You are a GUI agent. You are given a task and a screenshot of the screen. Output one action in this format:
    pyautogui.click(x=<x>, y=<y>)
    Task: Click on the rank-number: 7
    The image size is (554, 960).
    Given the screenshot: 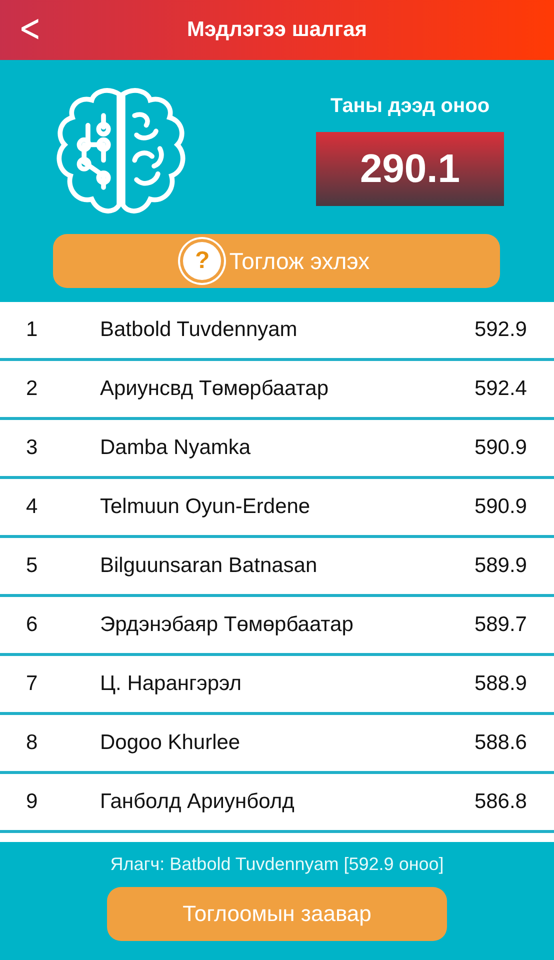 What is the action you would take?
    pyautogui.click(x=32, y=684)
    